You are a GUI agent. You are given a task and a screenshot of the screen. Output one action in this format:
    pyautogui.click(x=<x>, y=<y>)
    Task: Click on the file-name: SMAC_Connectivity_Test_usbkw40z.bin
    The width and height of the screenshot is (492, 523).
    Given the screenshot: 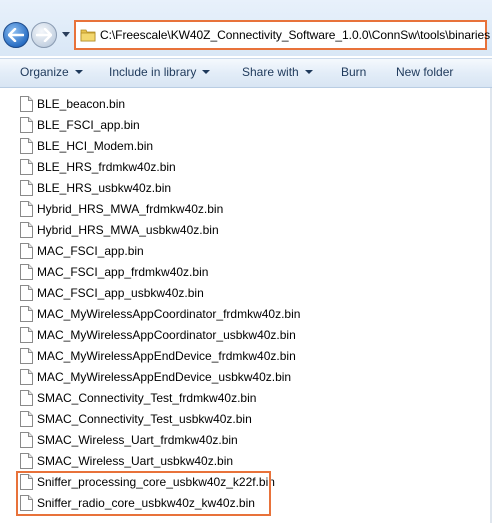 What is the action you would take?
    pyautogui.click(x=144, y=418)
    